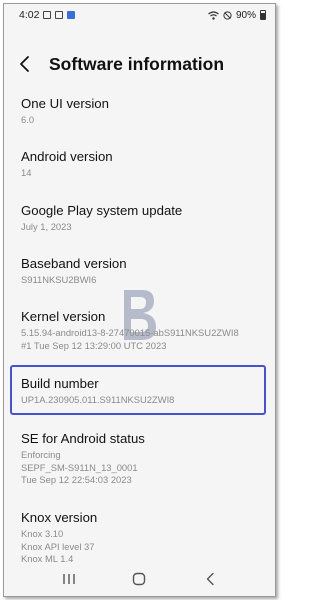 The image size is (320, 600). I want to click on list-item-android-version: Android version 14, so click(143, 164).